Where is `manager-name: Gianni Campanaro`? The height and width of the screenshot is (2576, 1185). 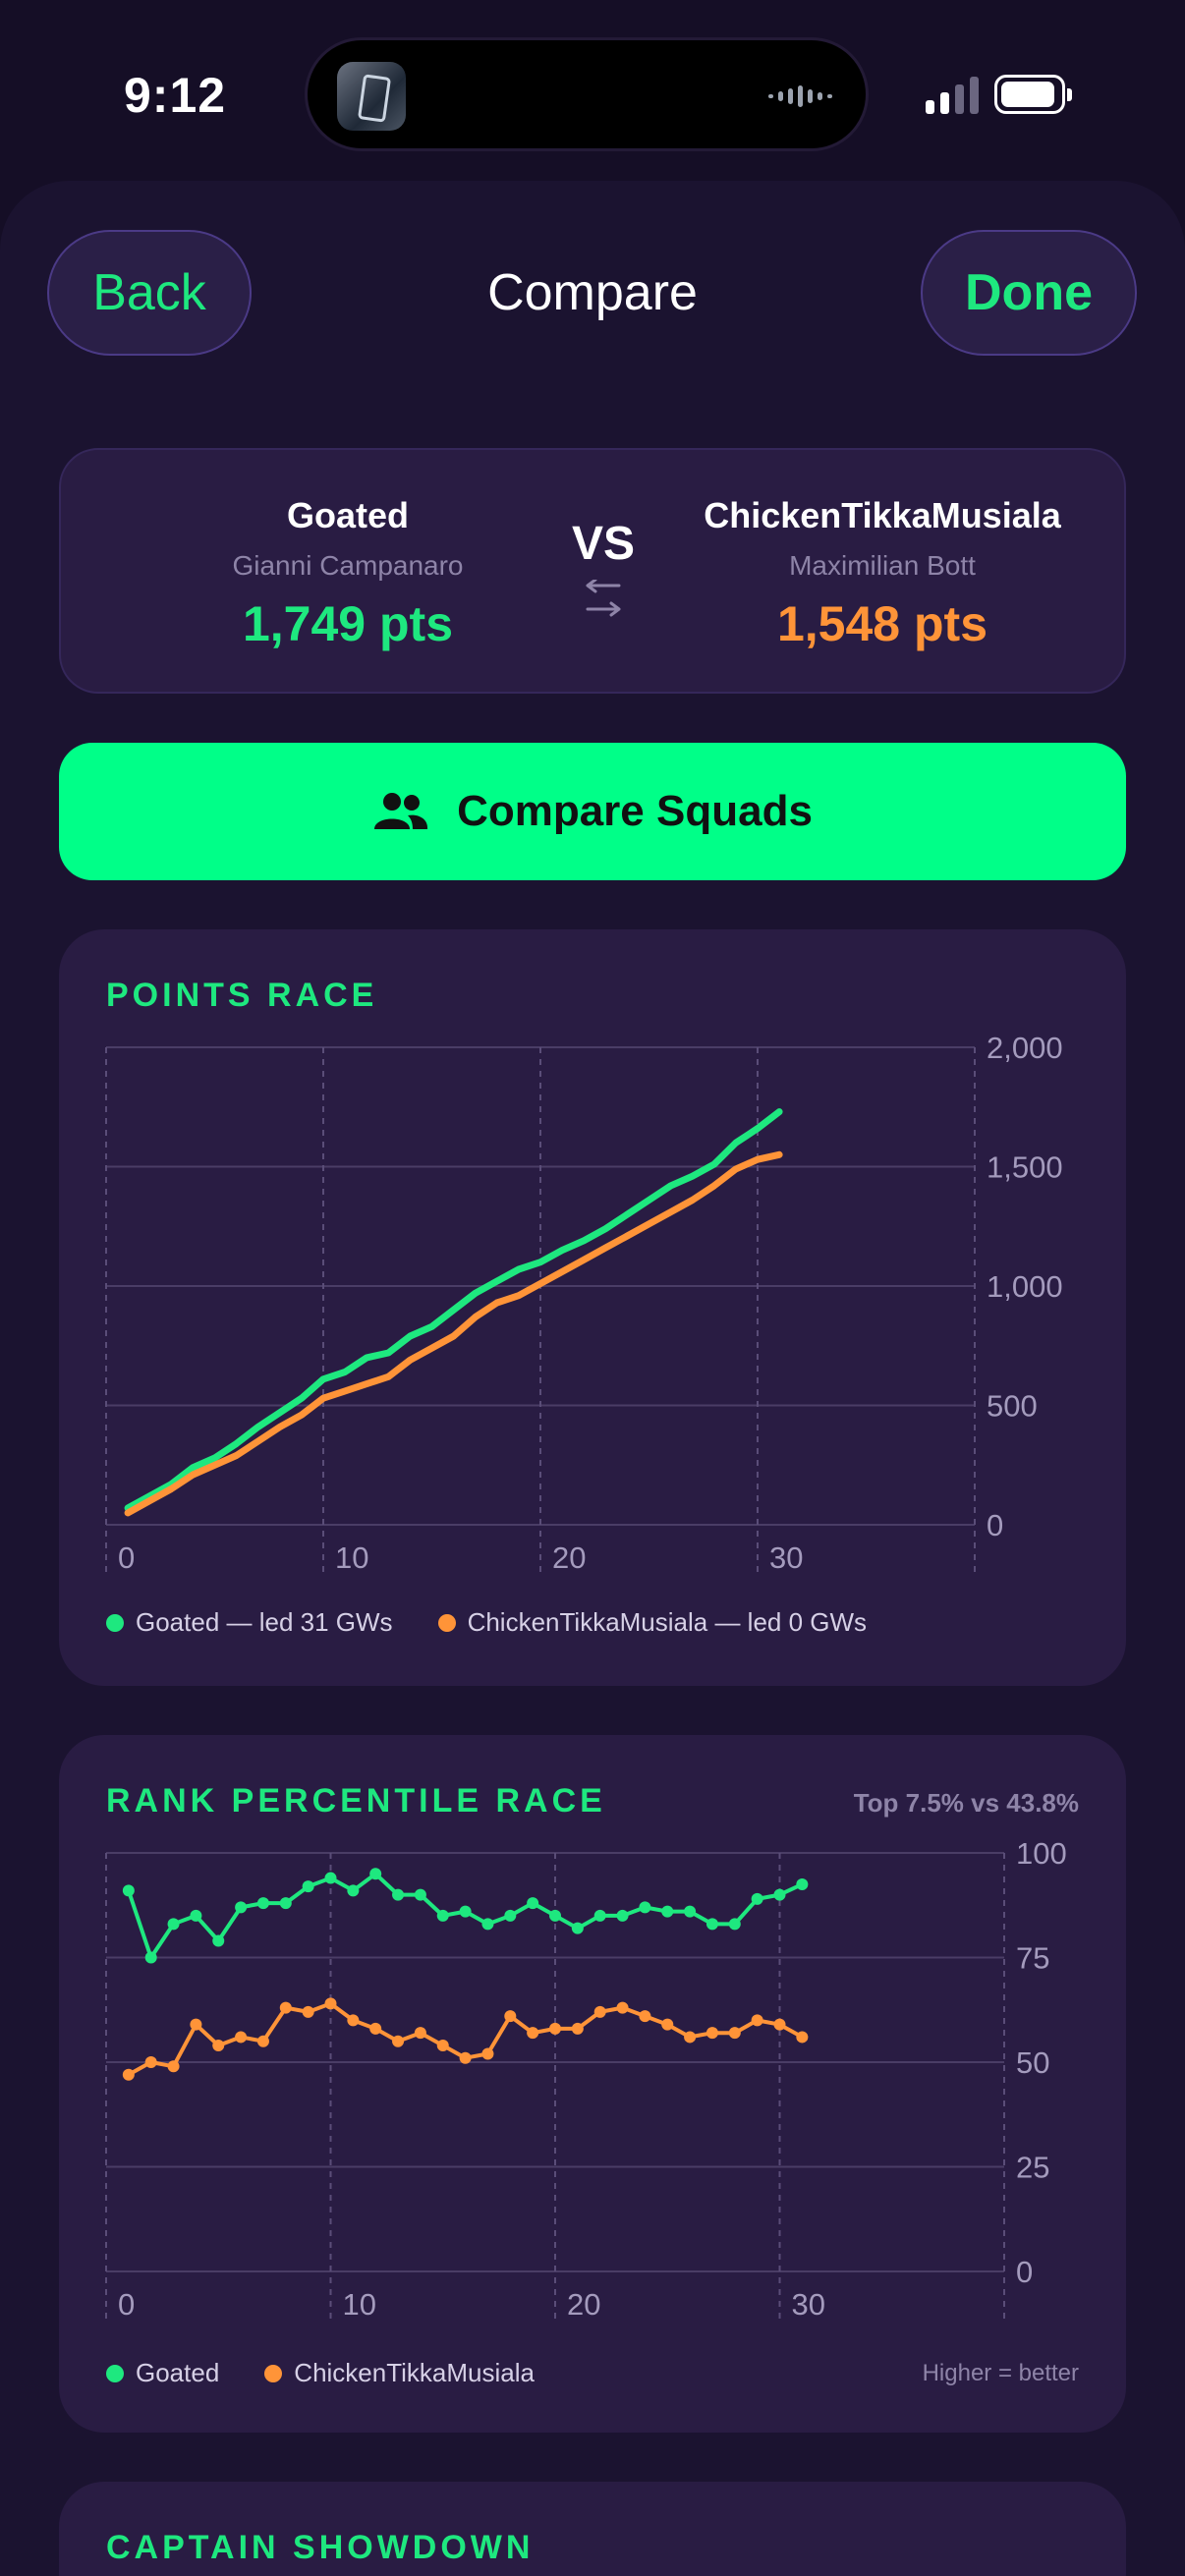
manager-name: Gianni Campanaro is located at coordinates (348, 565).